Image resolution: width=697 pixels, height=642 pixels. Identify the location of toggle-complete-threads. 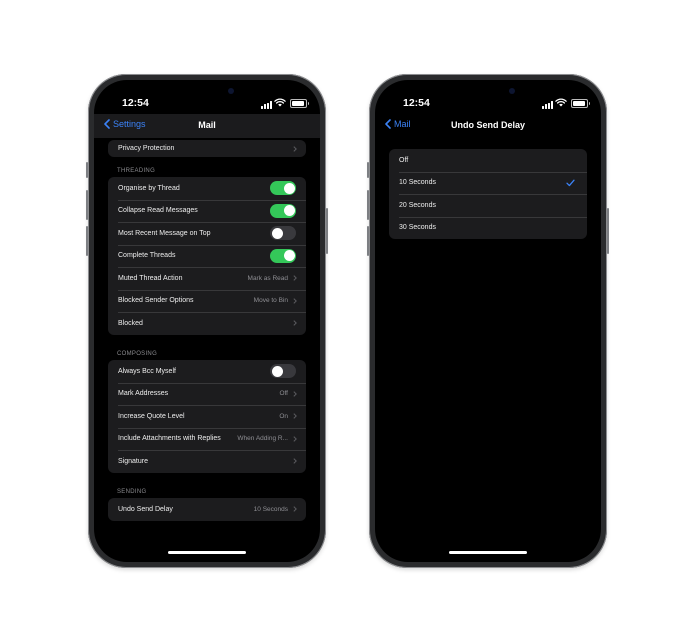
(283, 255).